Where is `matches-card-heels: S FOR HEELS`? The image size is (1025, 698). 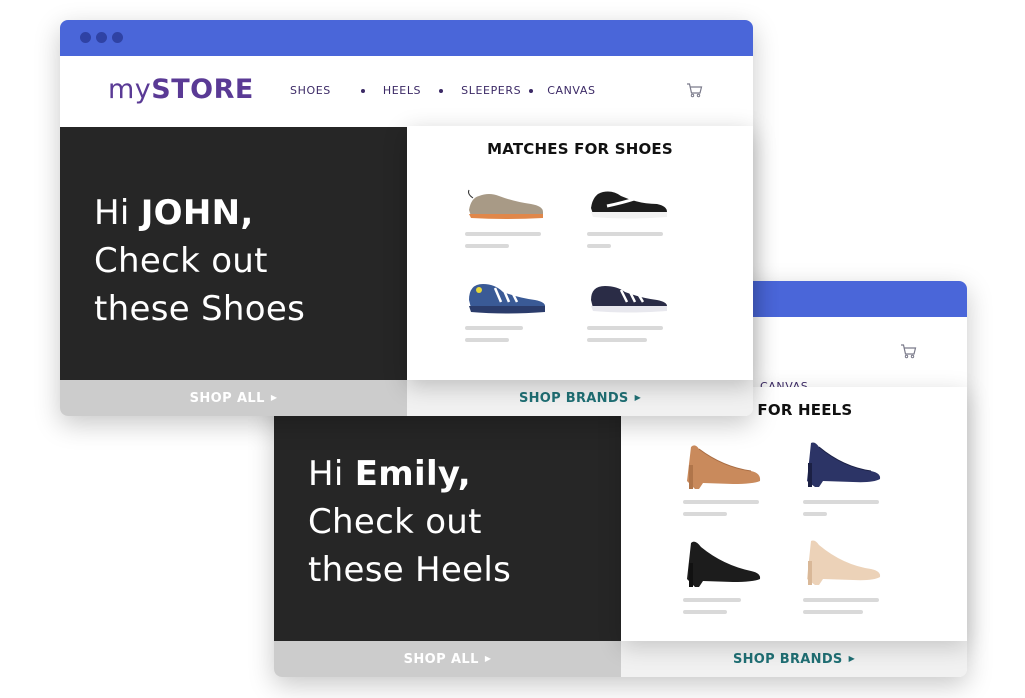 matches-card-heels: S FOR HEELS is located at coordinates (794, 514).